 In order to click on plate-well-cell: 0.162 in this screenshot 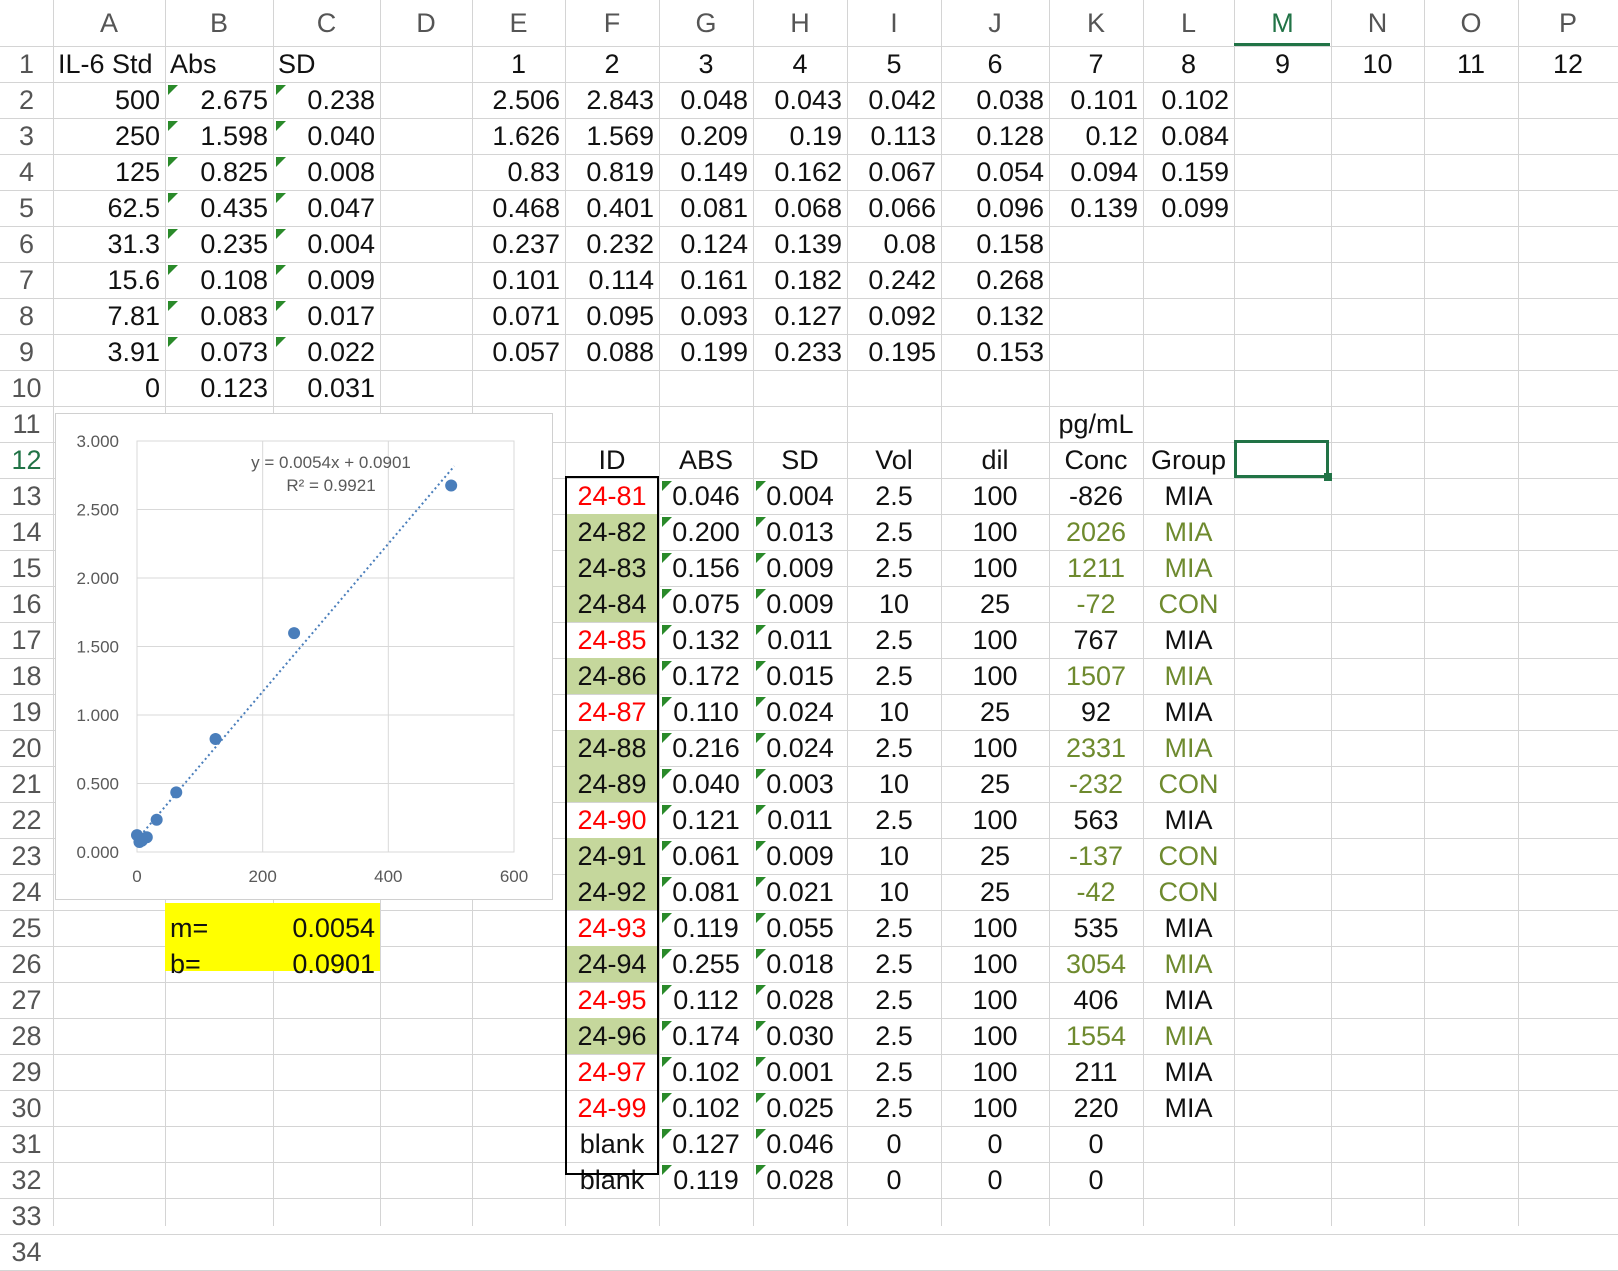, I will do `click(800, 172)`.